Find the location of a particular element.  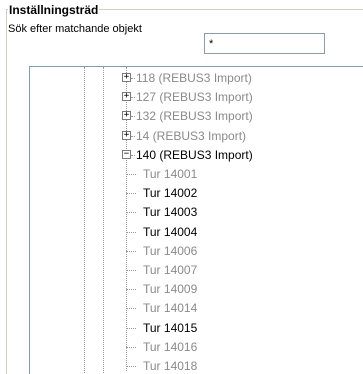

panel-title: Inställningsträd is located at coordinates (54, 10).